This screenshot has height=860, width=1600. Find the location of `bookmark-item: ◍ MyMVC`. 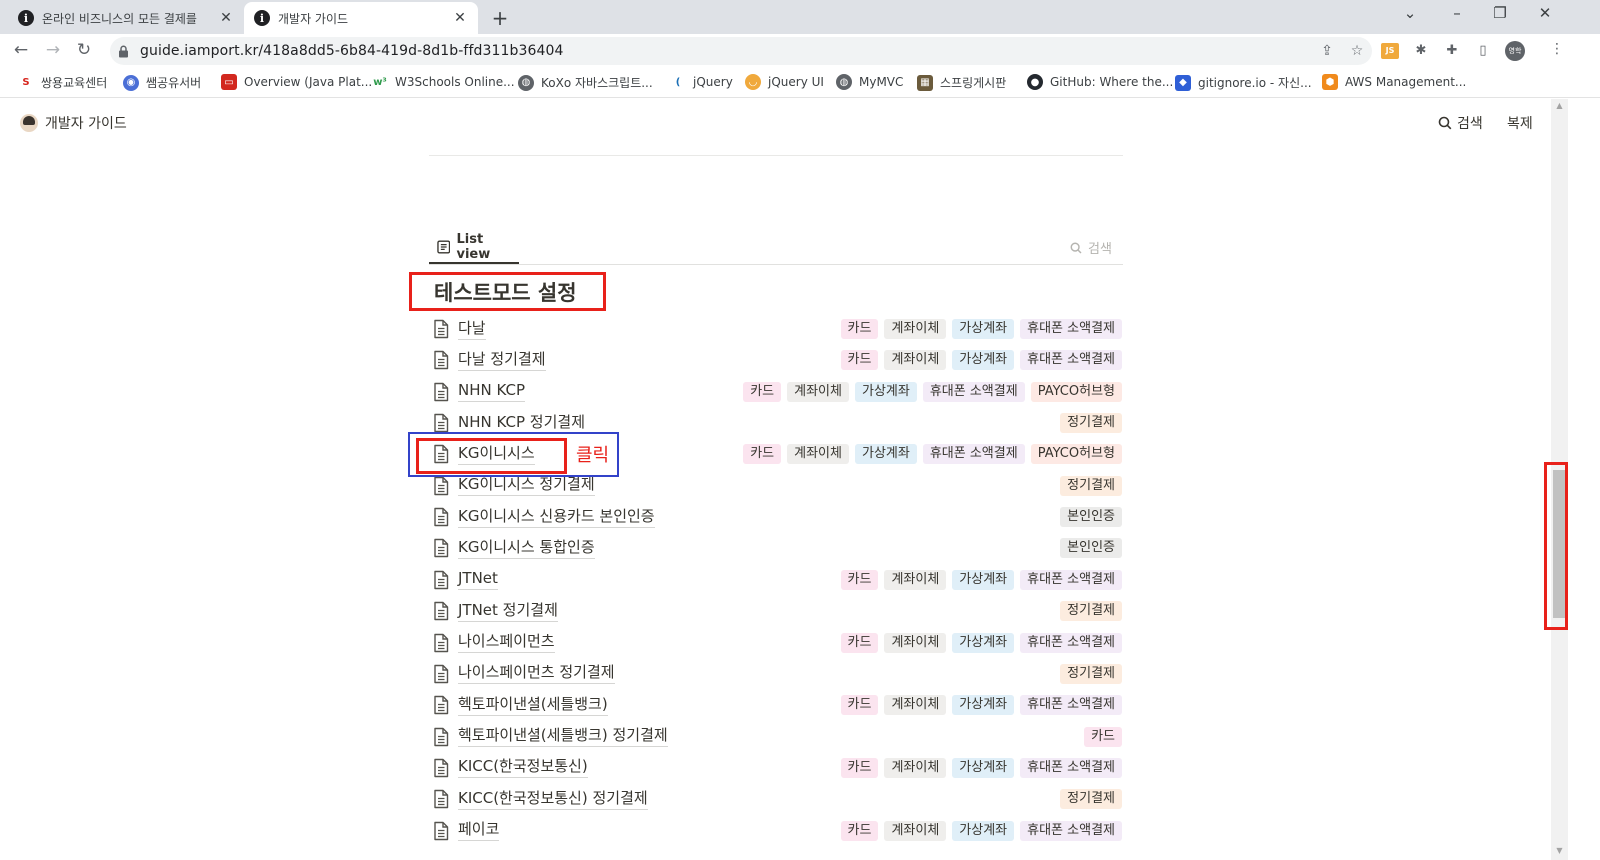

bookmark-item: ◍ MyMVC is located at coordinates (869, 82).